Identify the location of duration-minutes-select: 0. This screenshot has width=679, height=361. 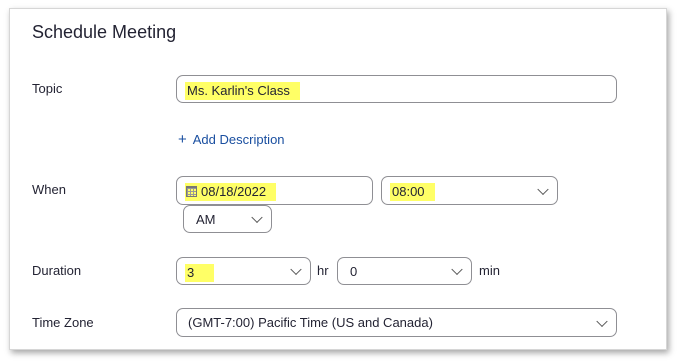
(404, 271).